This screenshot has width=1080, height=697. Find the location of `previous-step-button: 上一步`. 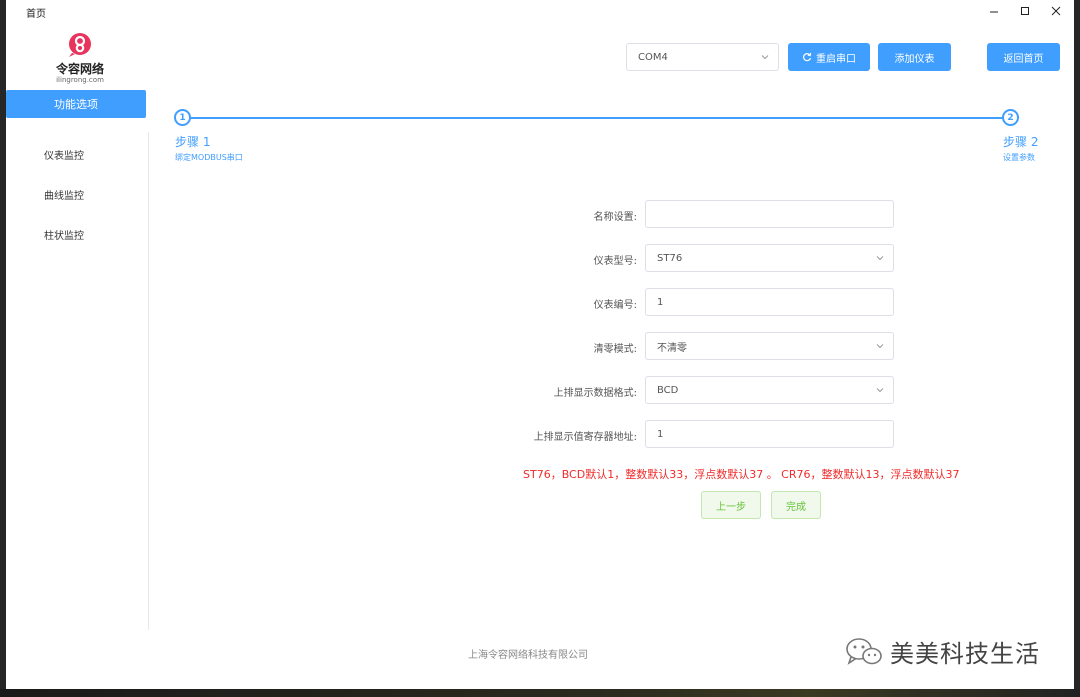

previous-step-button: 上一步 is located at coordinates (731, 505).